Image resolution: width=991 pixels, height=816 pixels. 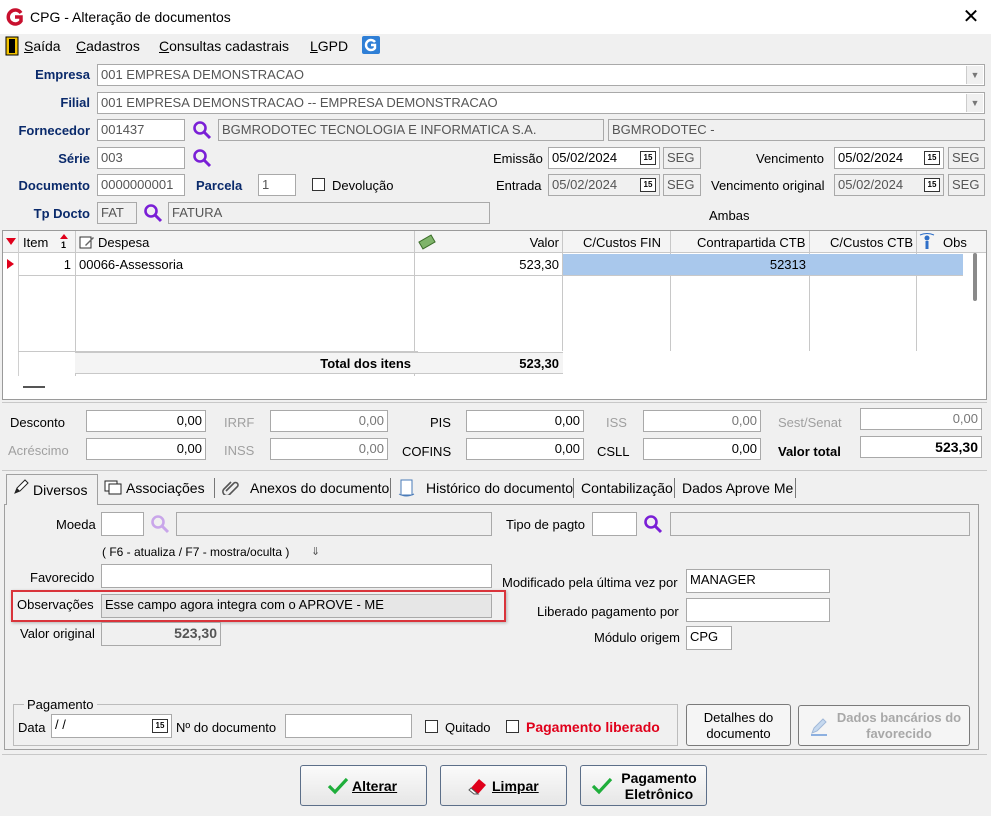 What do you see at coordinates (411, 130) in the screenshot?
I see `fornecedor-name-field: BGMRODOTEC TECNOLOGIA E INFORMATICA S.A.` at bounding box center [411, 130].